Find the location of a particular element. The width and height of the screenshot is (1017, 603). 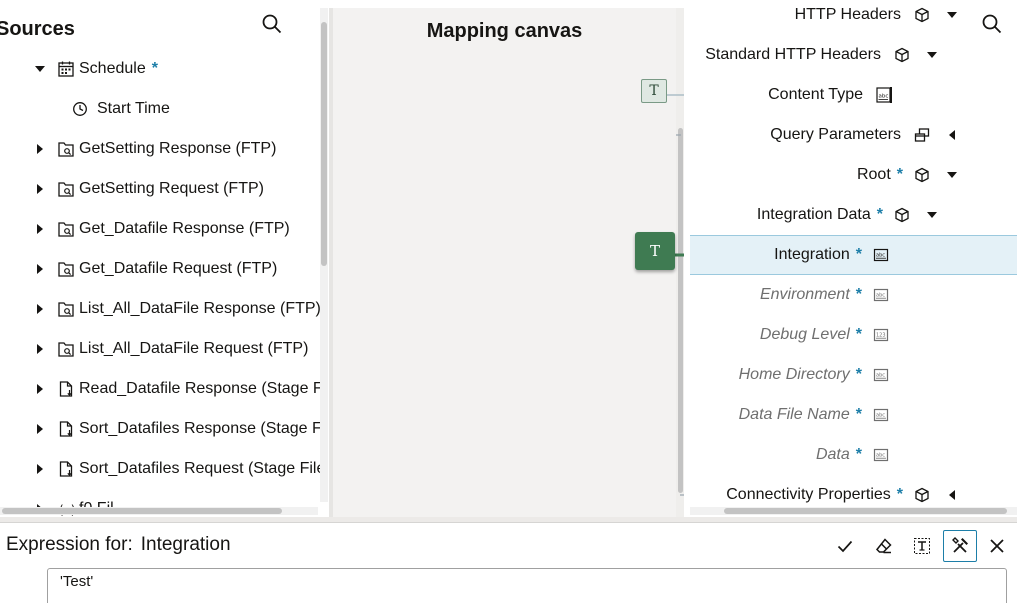

function-token-content-type: T is located at coordinates (654, 91).